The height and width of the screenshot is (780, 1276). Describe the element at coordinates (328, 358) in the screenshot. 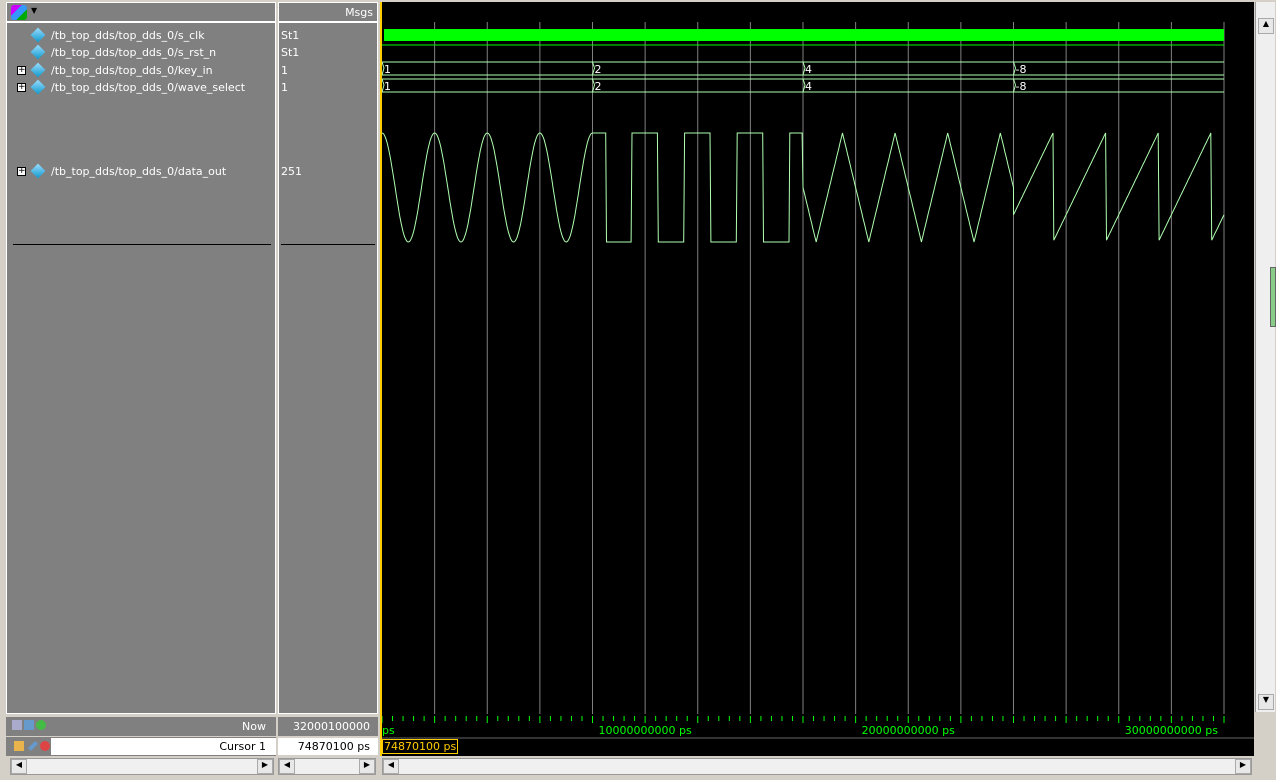

I see `values-pane: Msgs St1 St1 1 1 251` at that location.